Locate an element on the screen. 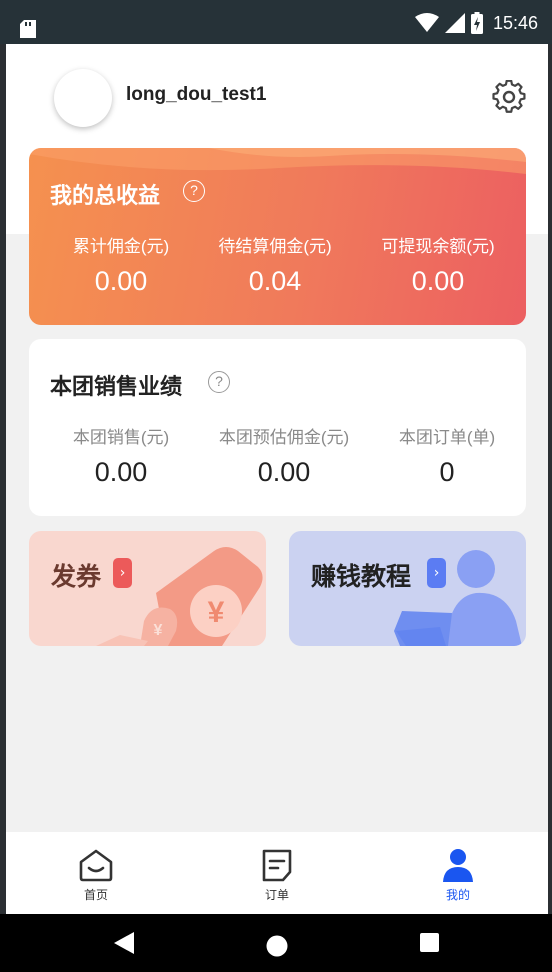 This screenshot has height=972, width=552. stat-label: 本团订单(单) is located at coordinates (447, 437).